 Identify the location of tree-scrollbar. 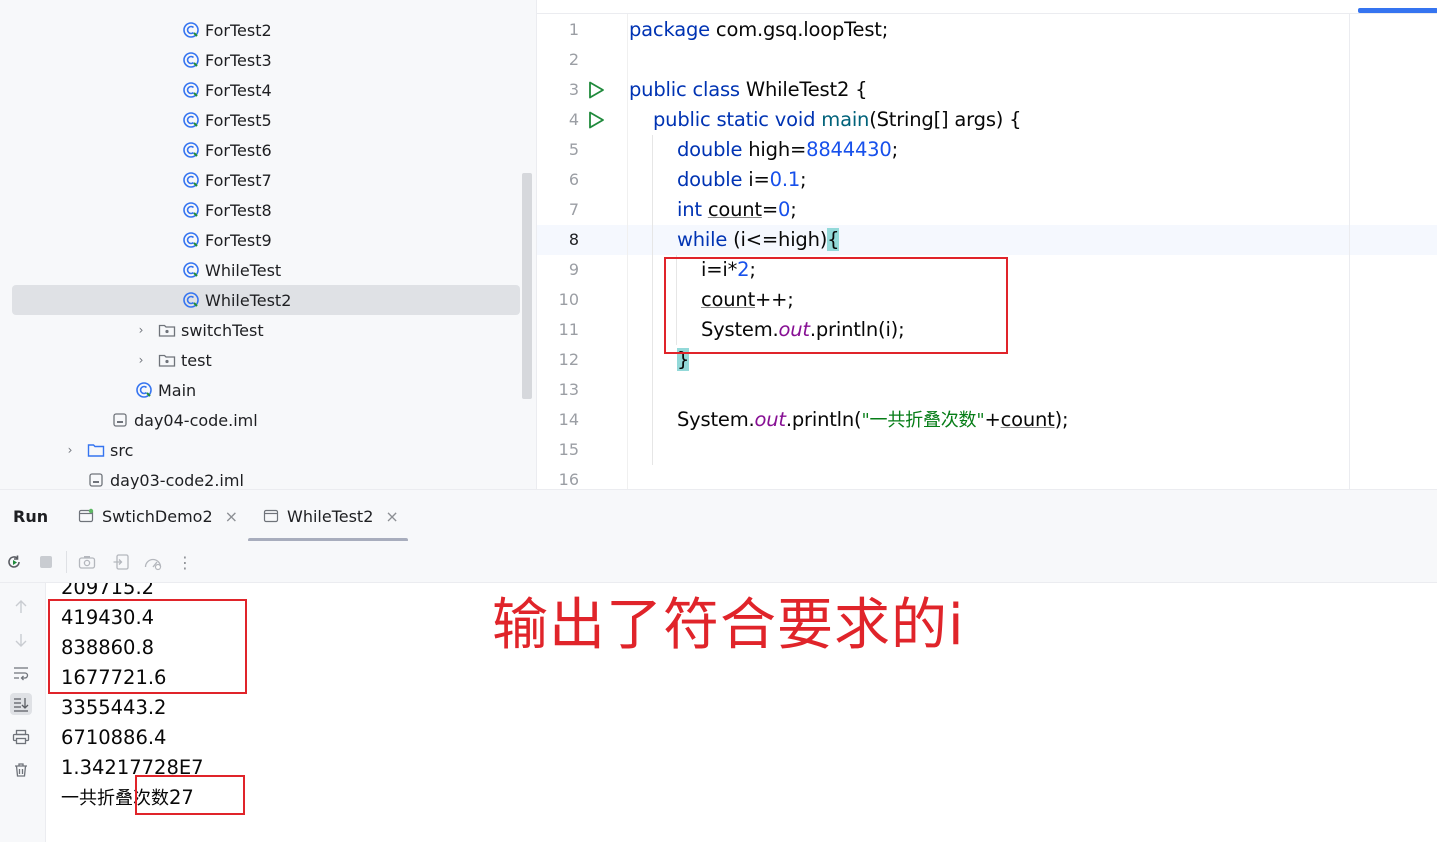
(527, 286).